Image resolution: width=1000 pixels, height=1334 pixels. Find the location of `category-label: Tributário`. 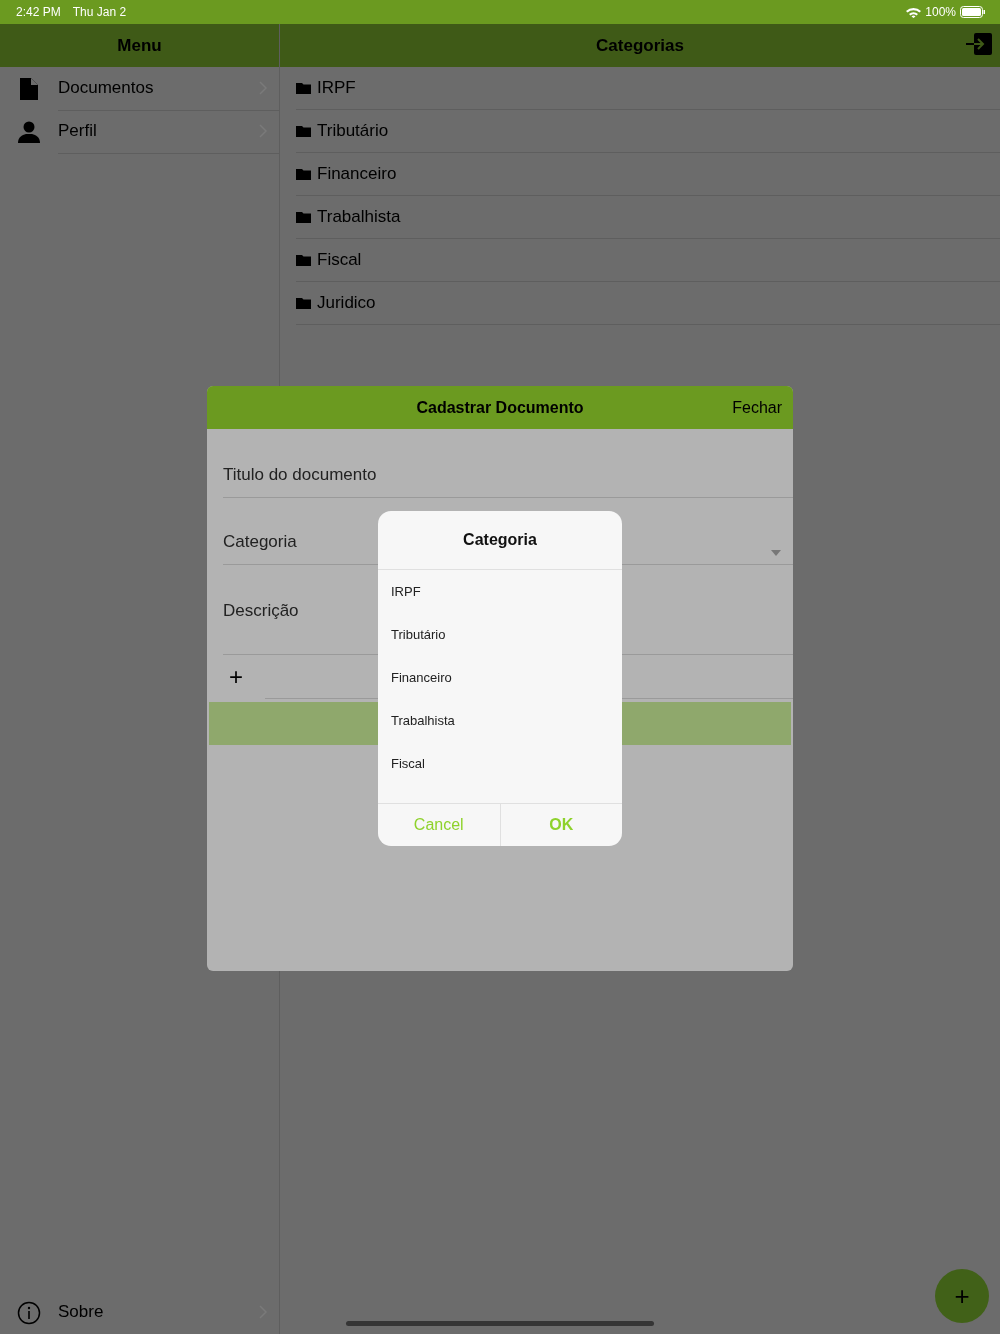

category-label: Tributário is located at coordinates (353, 131).